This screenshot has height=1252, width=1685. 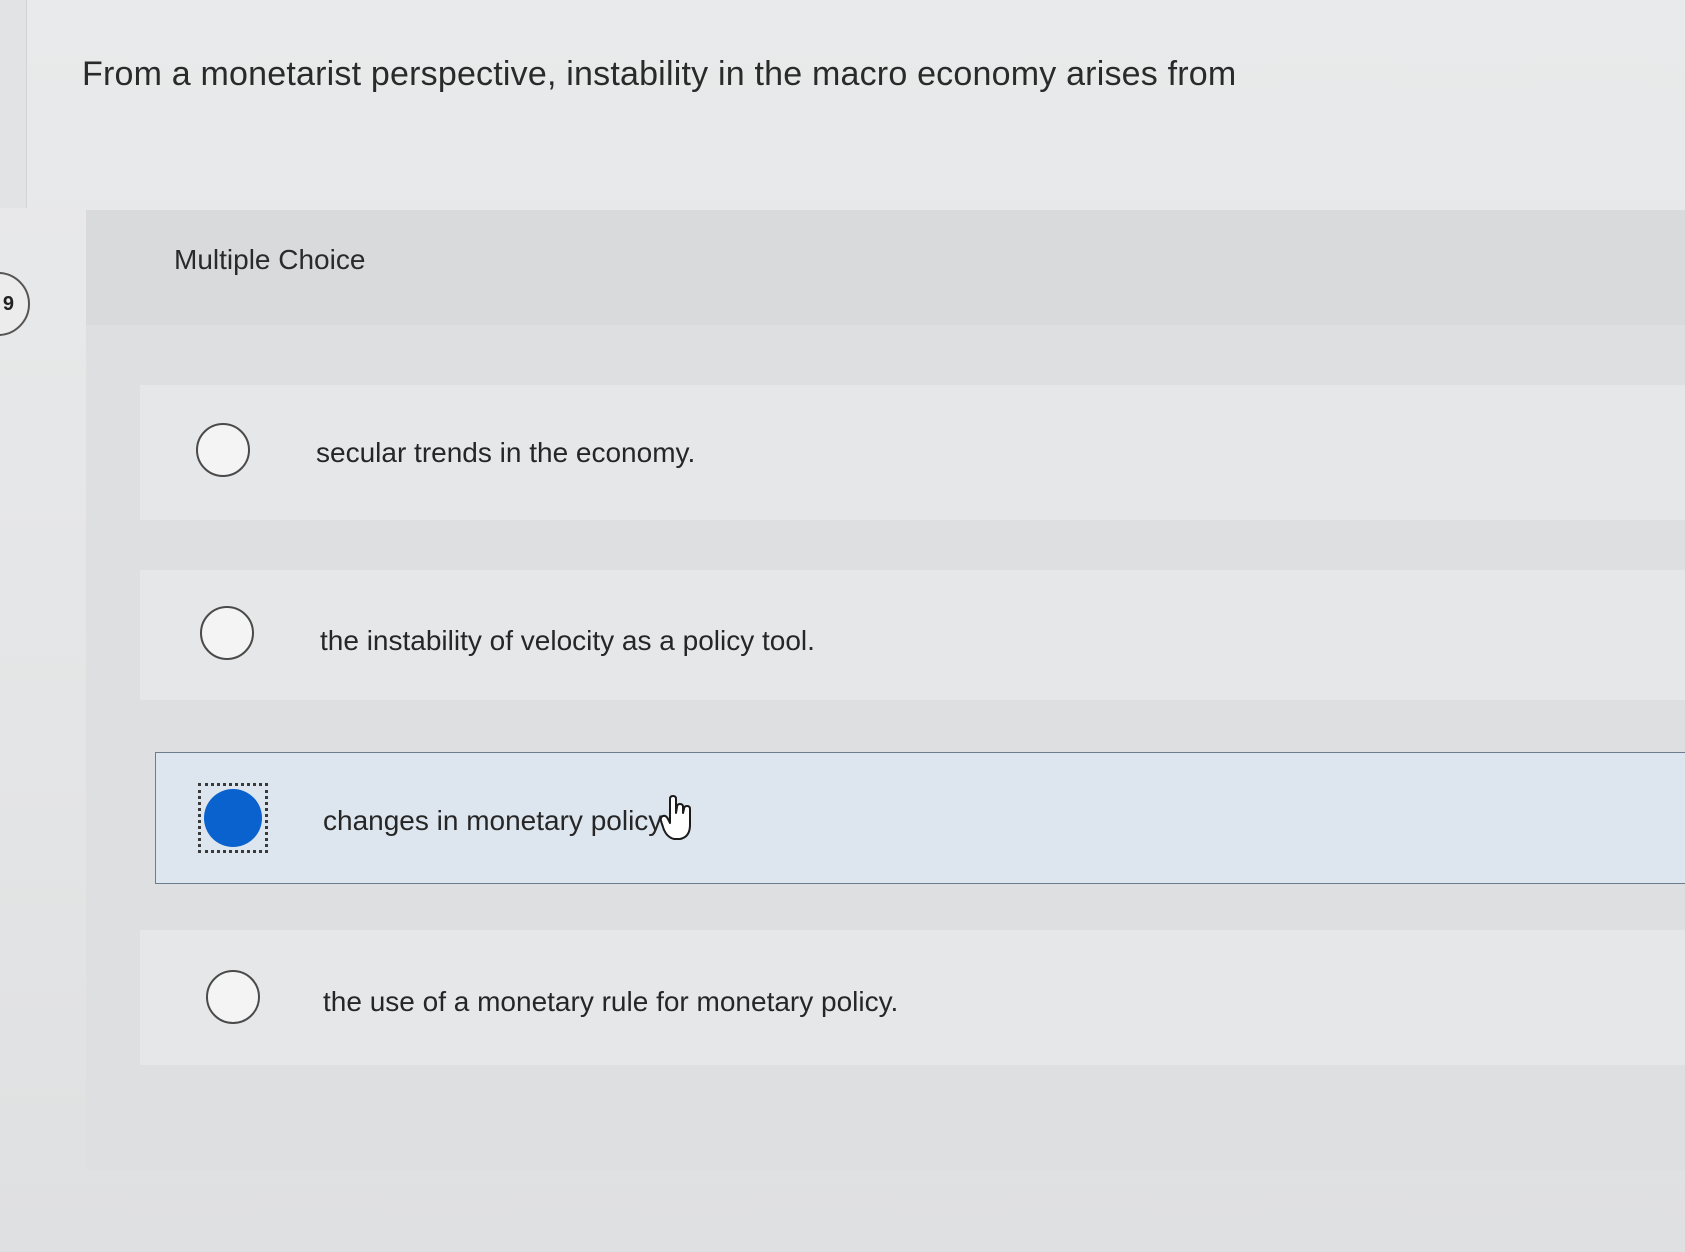 What do you see at coordinates (15, 304) in the screenshot?
I see `question-number-badge: 9` at bounding box center [15, 304].